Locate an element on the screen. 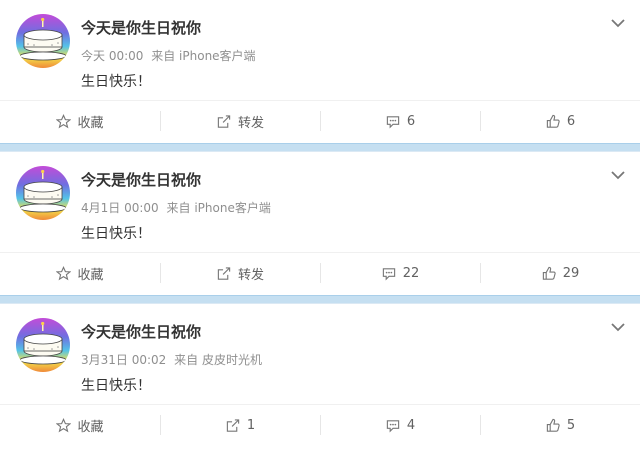  post-time: 3月31日 00:02 is located at coordinates (123, 360).